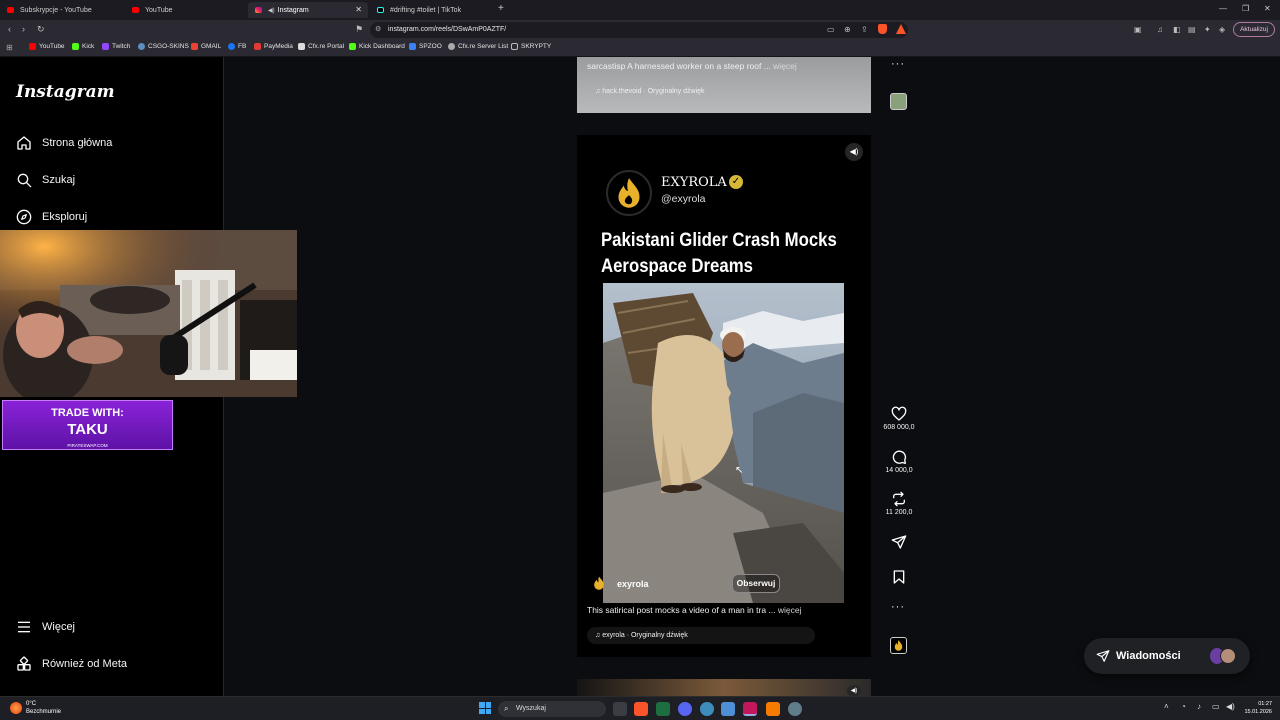 This screenshot has width=1280, height=720. What do you see at coordinates (756, 583) in the screenshot?
I see `follow-button: Obserwuj` at bounding box center [756, 583].